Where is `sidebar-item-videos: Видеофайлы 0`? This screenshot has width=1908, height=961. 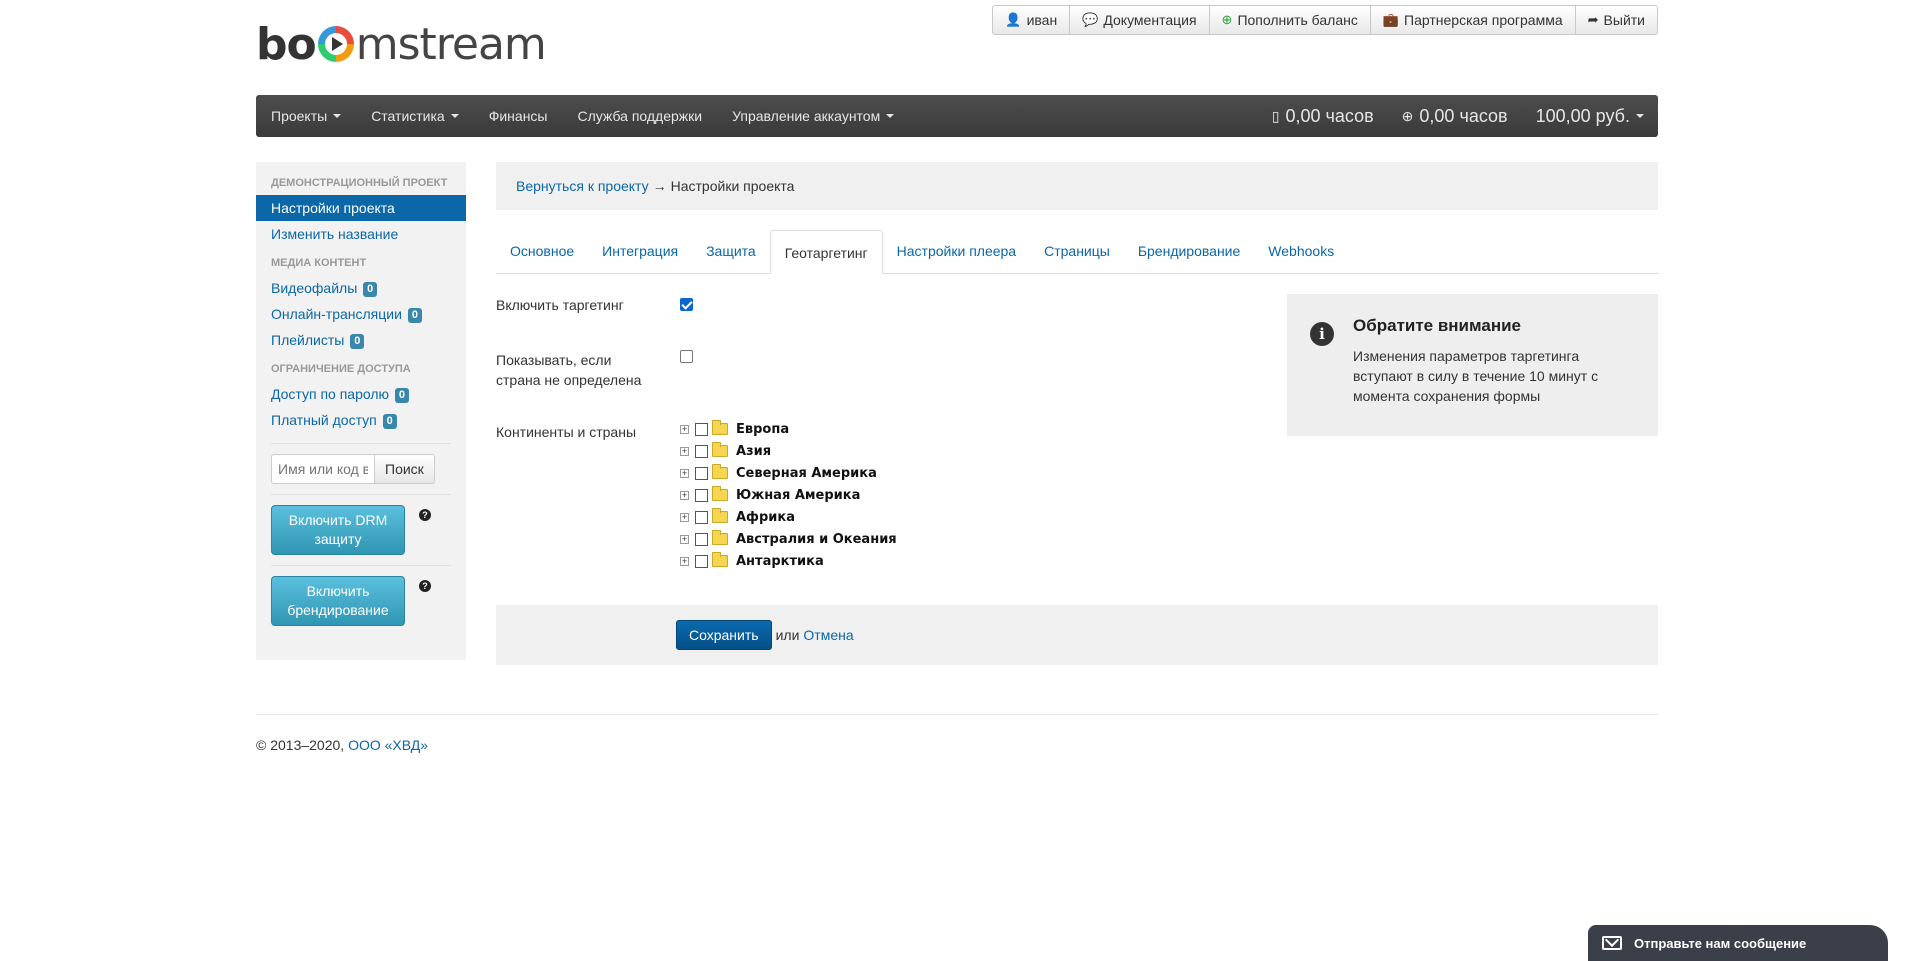
sidebar-item-videos: Видеофайлы 0 is located at coordinates (361, 288).